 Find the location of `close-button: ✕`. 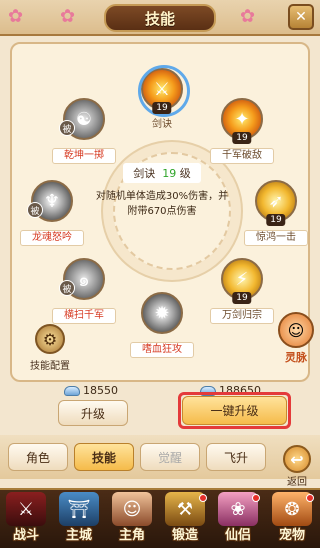

close-button: ✕ is located at coordinates (301, 17).